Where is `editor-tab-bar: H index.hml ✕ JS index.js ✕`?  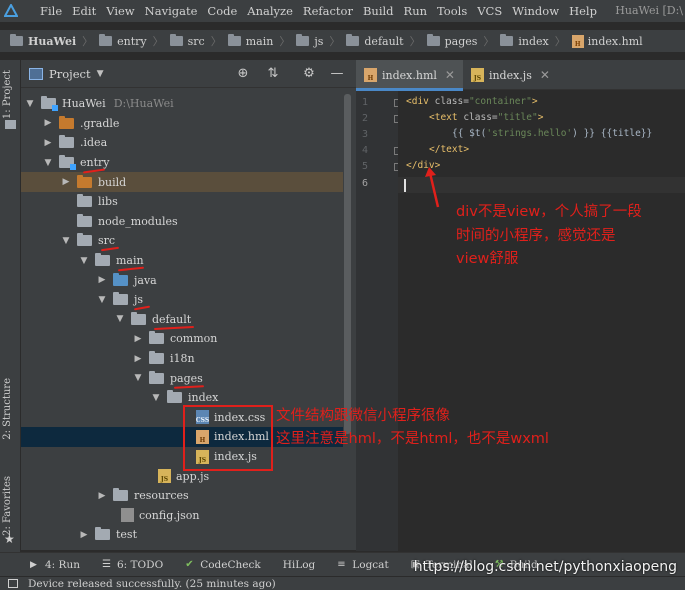
editor-tab-bar: H index.hml ✕ JS index.js ✕ is located at coordinates (520, 75).